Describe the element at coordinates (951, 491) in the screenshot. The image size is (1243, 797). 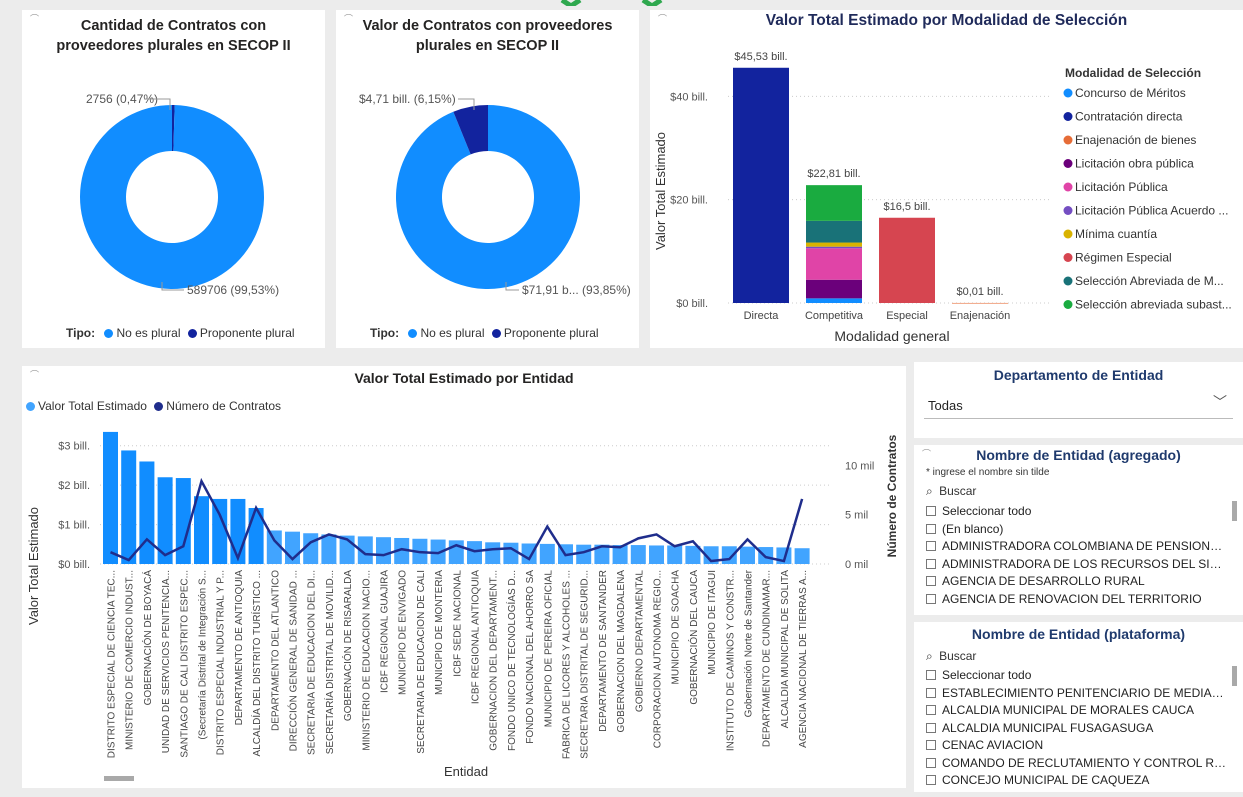
I see `slicer-agregado-search: ⌕ Buscar` at that location.